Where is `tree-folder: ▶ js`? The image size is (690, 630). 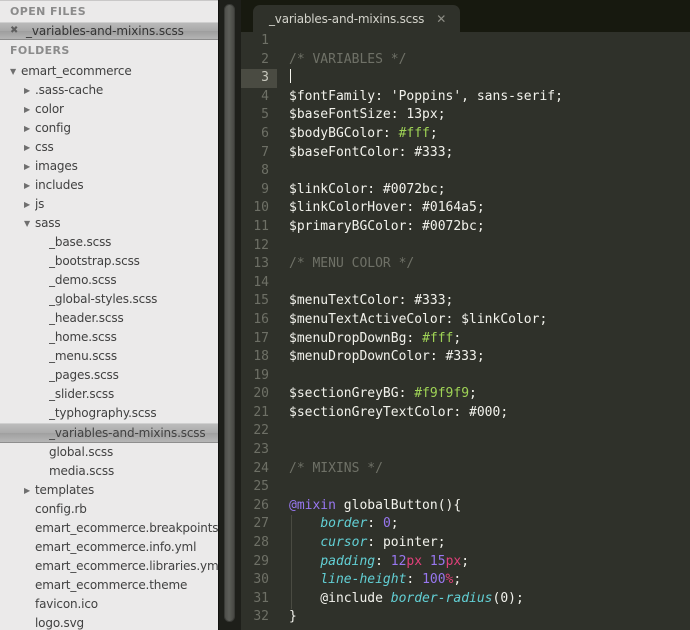
tree-folder: ▶ js is located at coordinates (109, 204).